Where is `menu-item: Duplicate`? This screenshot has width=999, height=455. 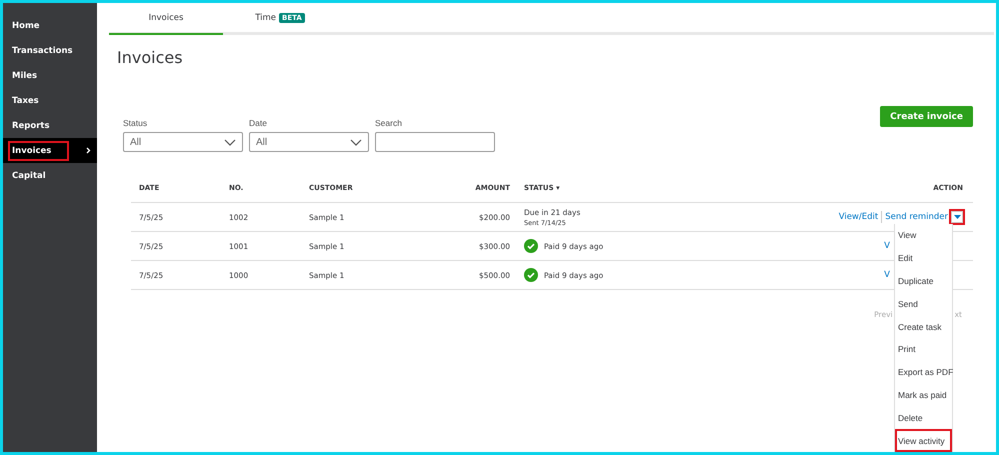
menu-item: Duplicate is located at coordinates (923, 281).